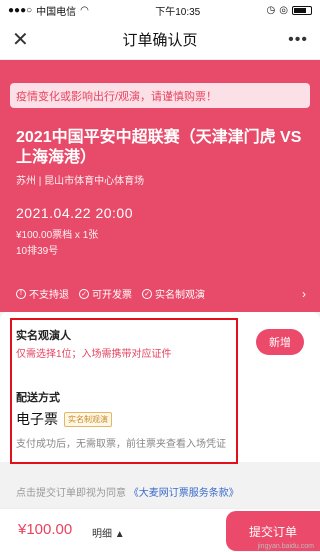  Describe the element at coordinates (74, 213) in the screenshot. I see `event-datetime: 2021.04.22 20:00` at that location.